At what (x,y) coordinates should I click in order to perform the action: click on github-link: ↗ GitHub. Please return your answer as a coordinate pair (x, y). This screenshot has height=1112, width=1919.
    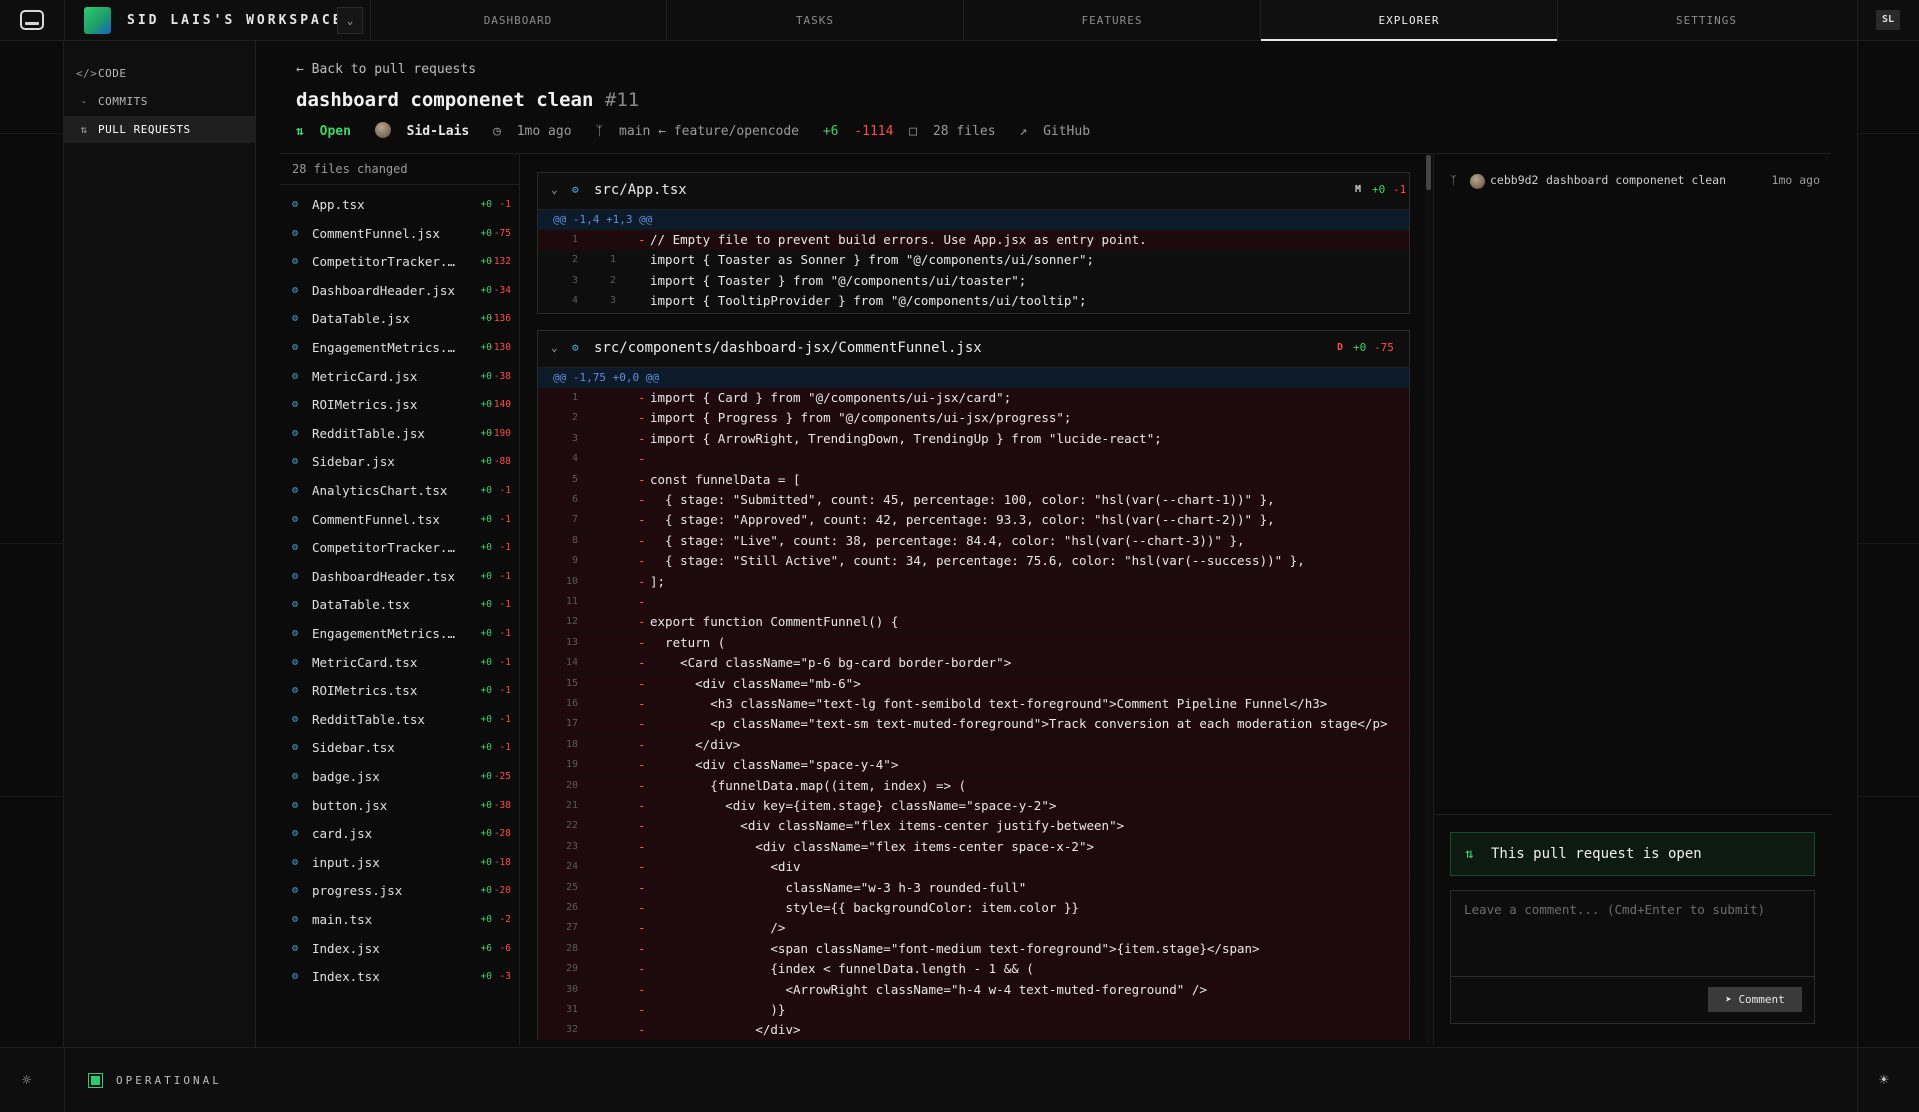
    Looking at the image, I should click on (1058, 131).